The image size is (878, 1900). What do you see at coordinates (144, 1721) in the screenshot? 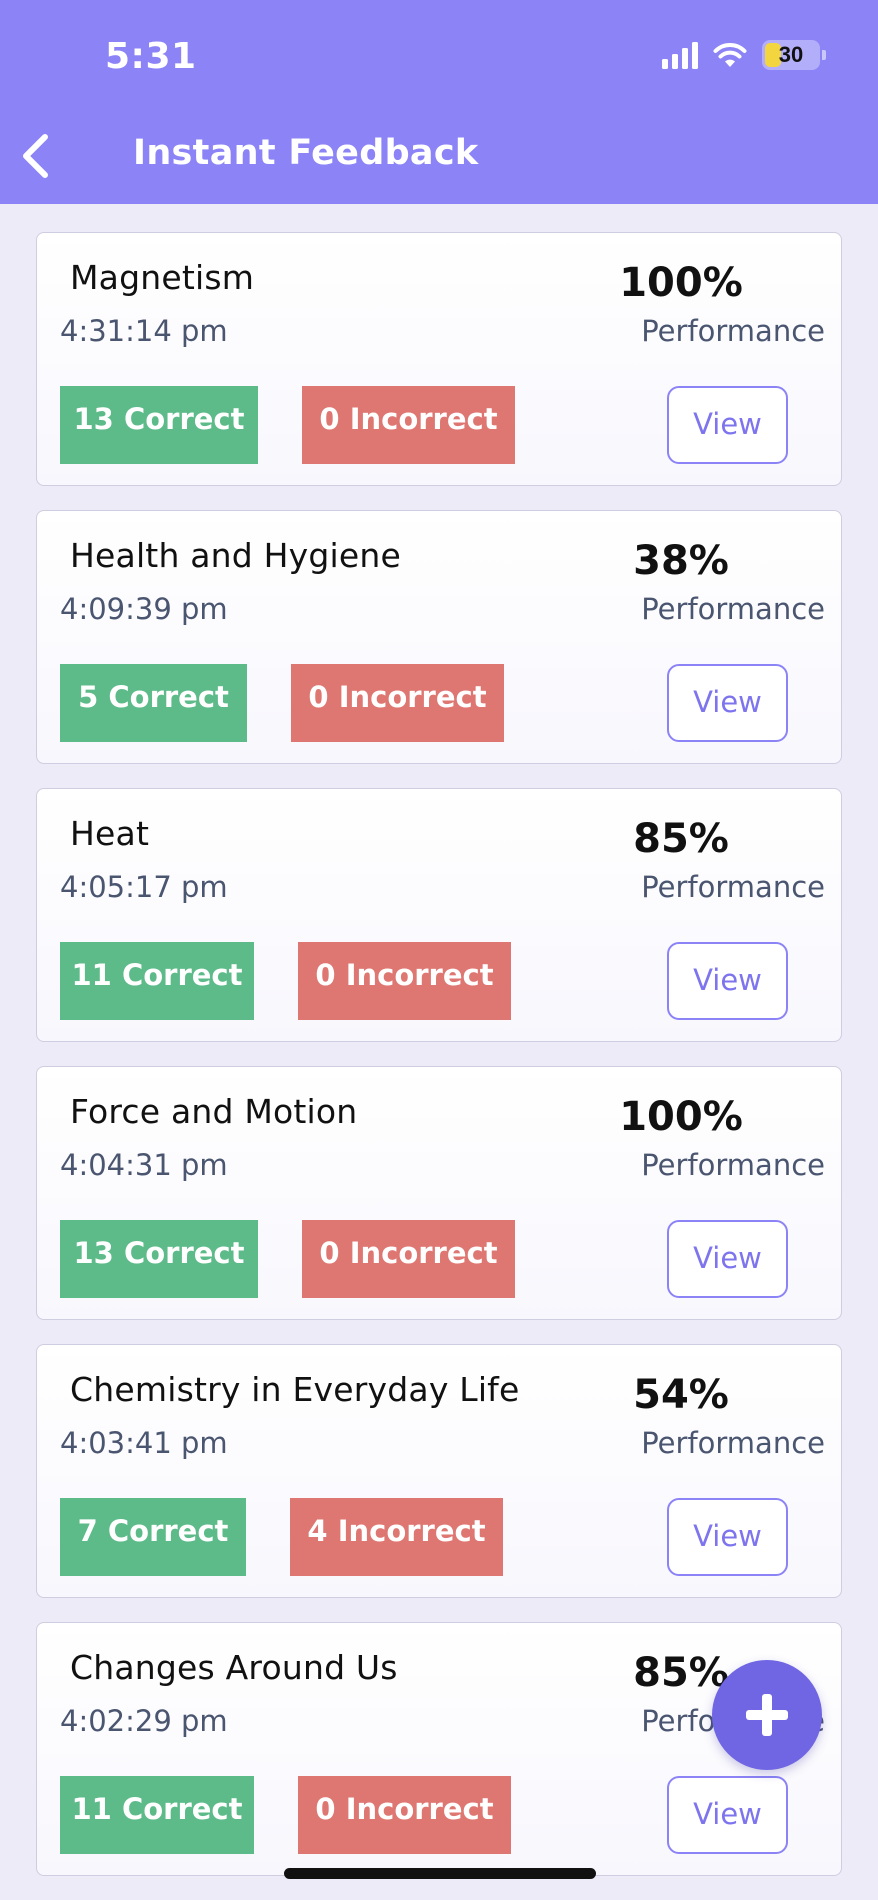
I see `quiz-time: 4:02:29 pm` at bounding box center [144, 1721].